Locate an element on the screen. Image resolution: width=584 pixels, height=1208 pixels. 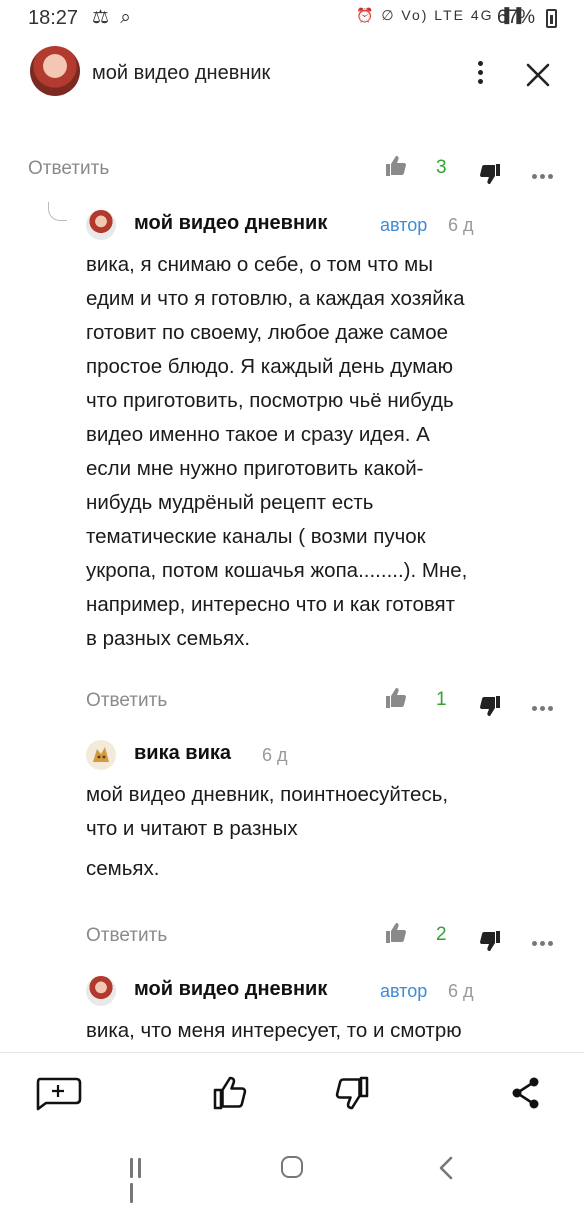
system-nav-bar is located at coordinates (292, 1170).